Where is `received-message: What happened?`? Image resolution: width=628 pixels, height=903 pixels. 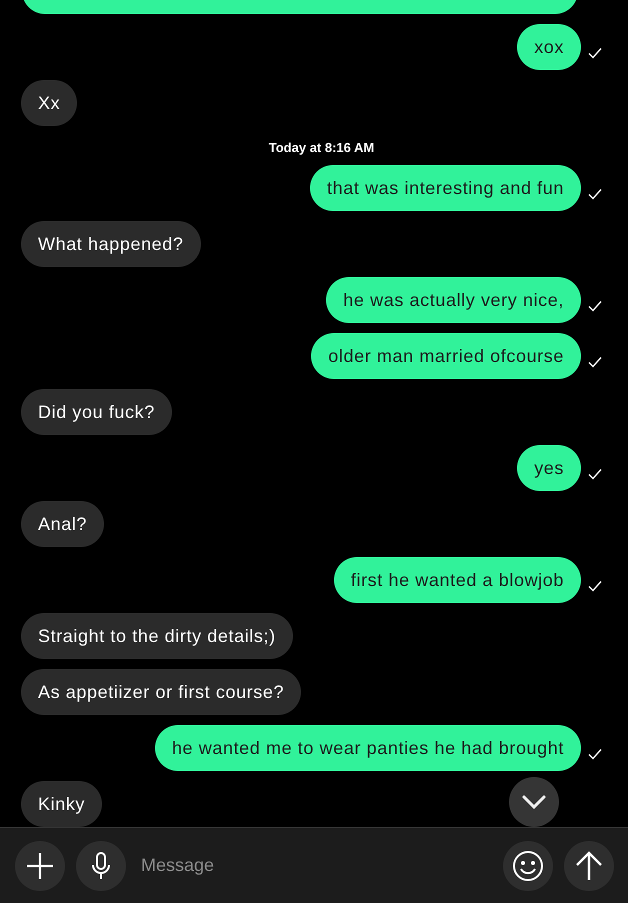
received-message: What happened? is located at coordinates (111, 244).